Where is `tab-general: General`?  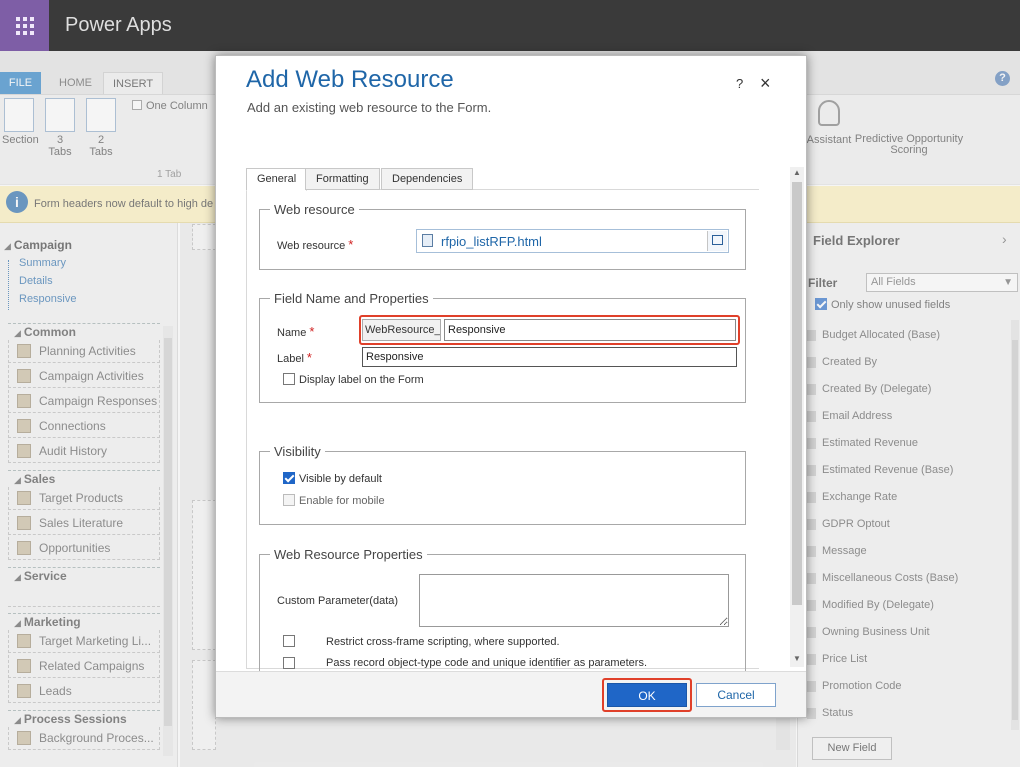 tab-general: General is located at coordinates (277, 179).